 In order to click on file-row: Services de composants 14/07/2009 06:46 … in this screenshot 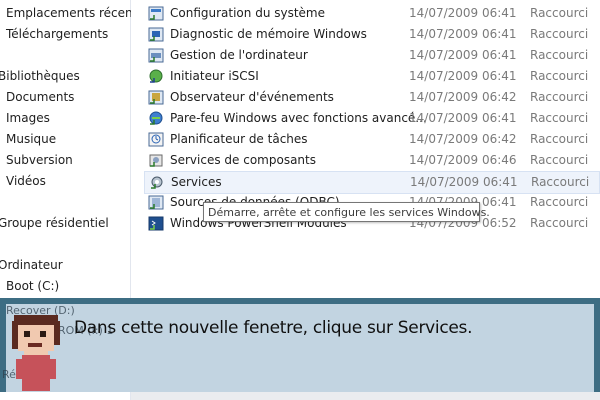, I will do `click(372, 160)`.